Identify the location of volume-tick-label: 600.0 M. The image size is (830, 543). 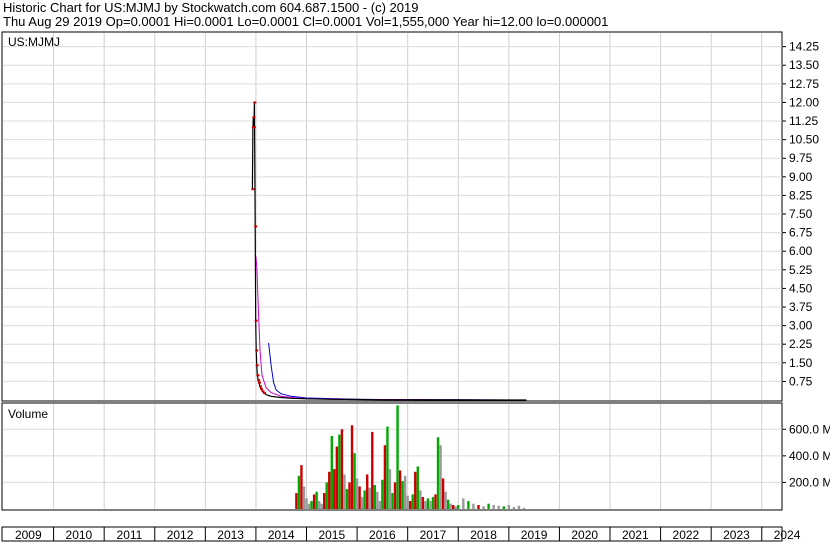
(809, 429).